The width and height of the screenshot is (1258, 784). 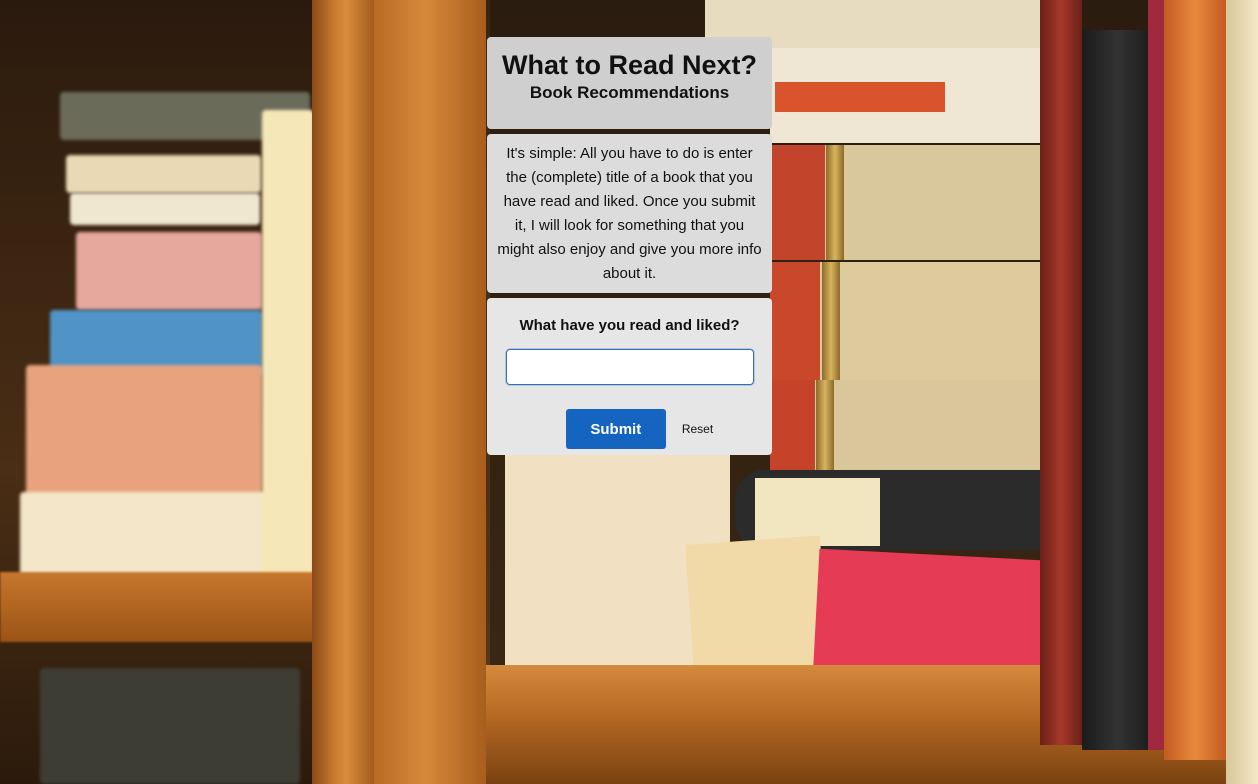 I want to click on reset-button: Reset, so click(x=697, y=429).